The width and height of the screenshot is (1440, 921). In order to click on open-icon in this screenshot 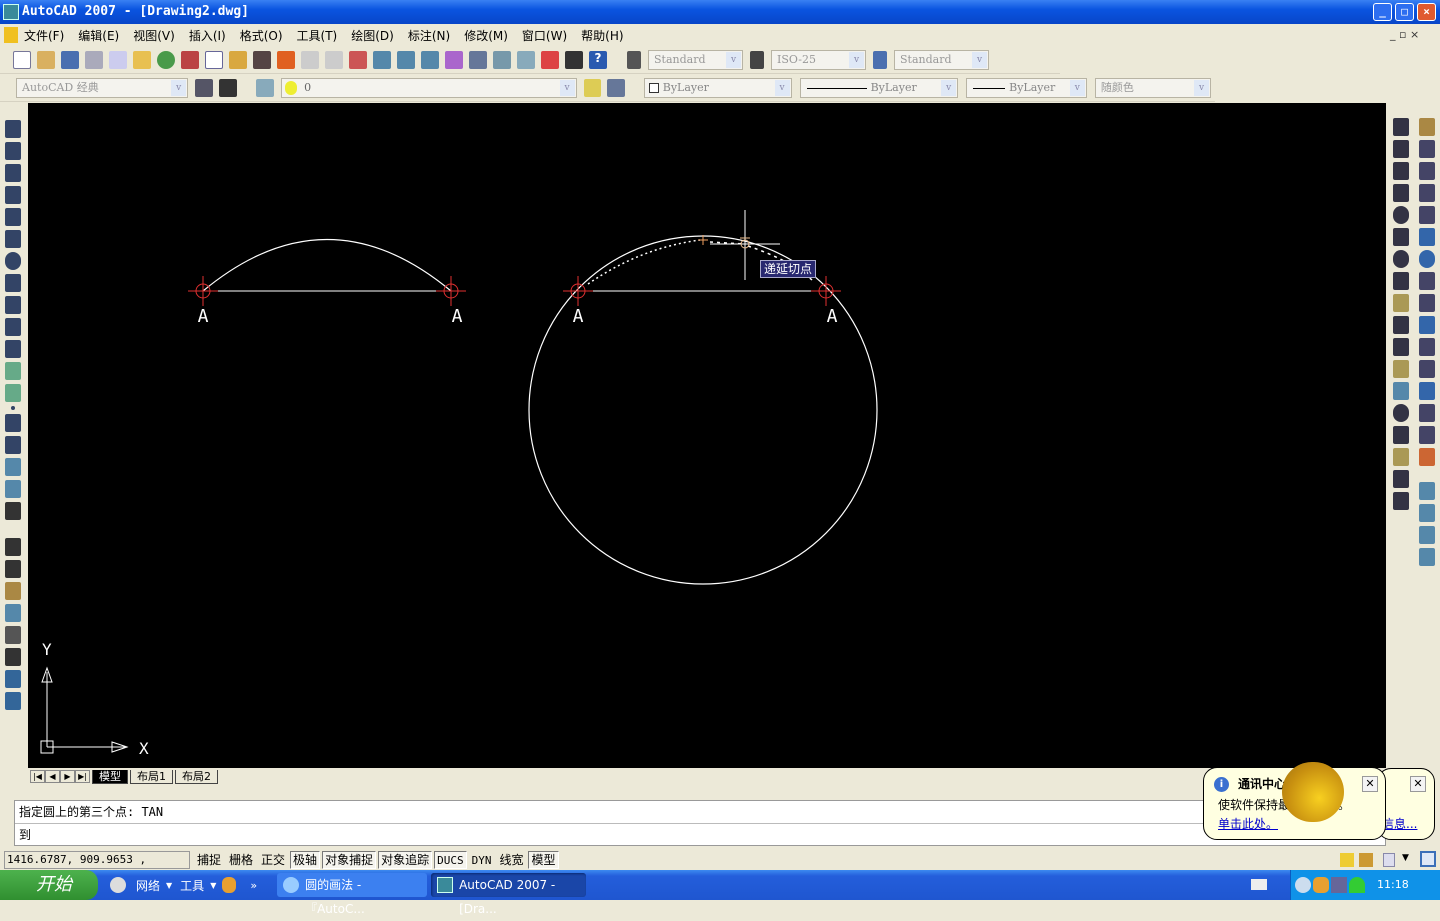, I will do `click(46, 59)`.